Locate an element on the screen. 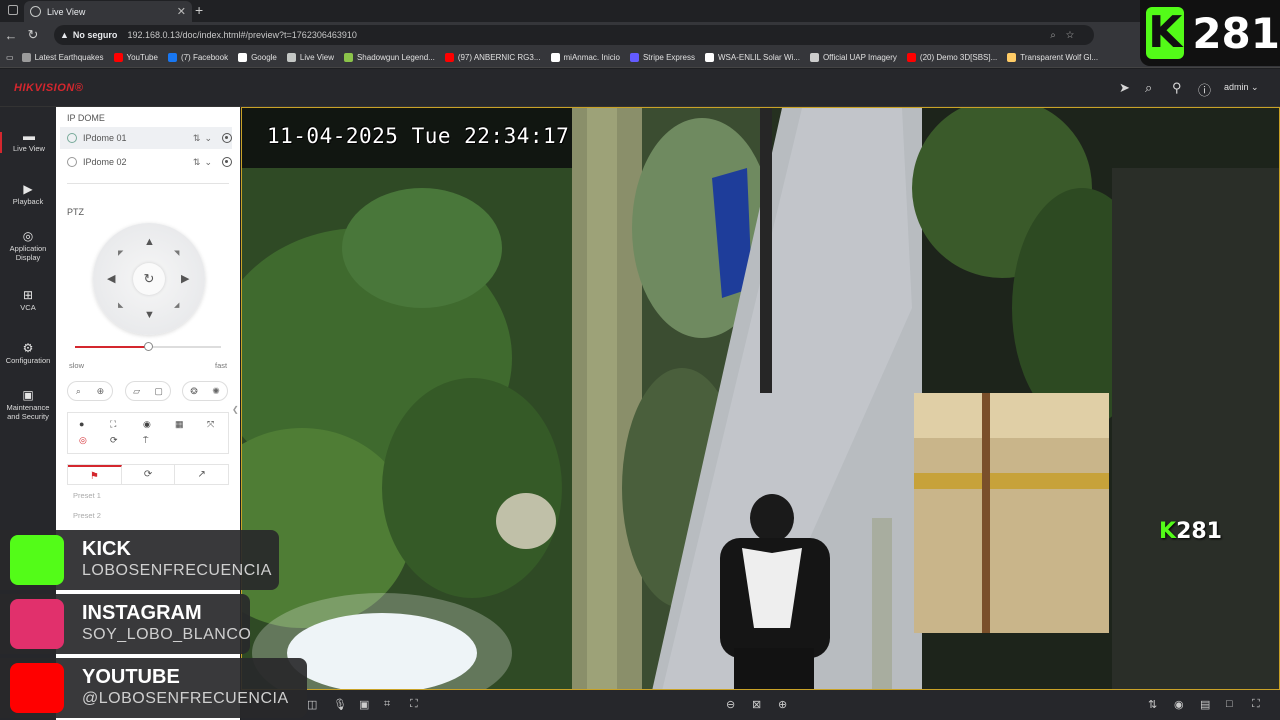  regional-exposure-icon: ◎ is located at coordinates (83, 440).